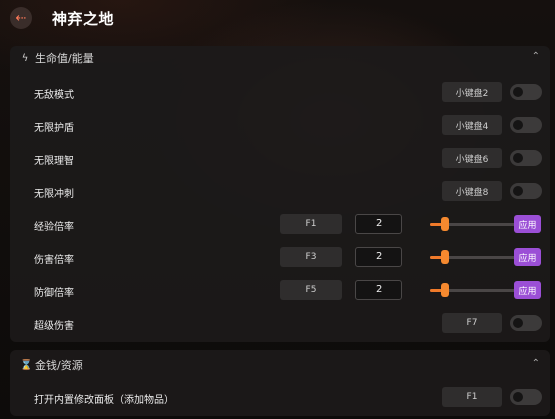  What do you see at coordinates (472, 92) in the screenshot?
I see `hotkey-button: 小键盘2` at bounding box center [472, 92].